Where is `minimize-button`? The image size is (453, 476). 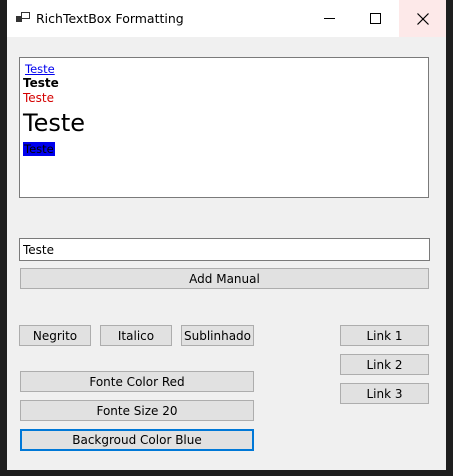
minimize-button is located at coordinates (329, 18).